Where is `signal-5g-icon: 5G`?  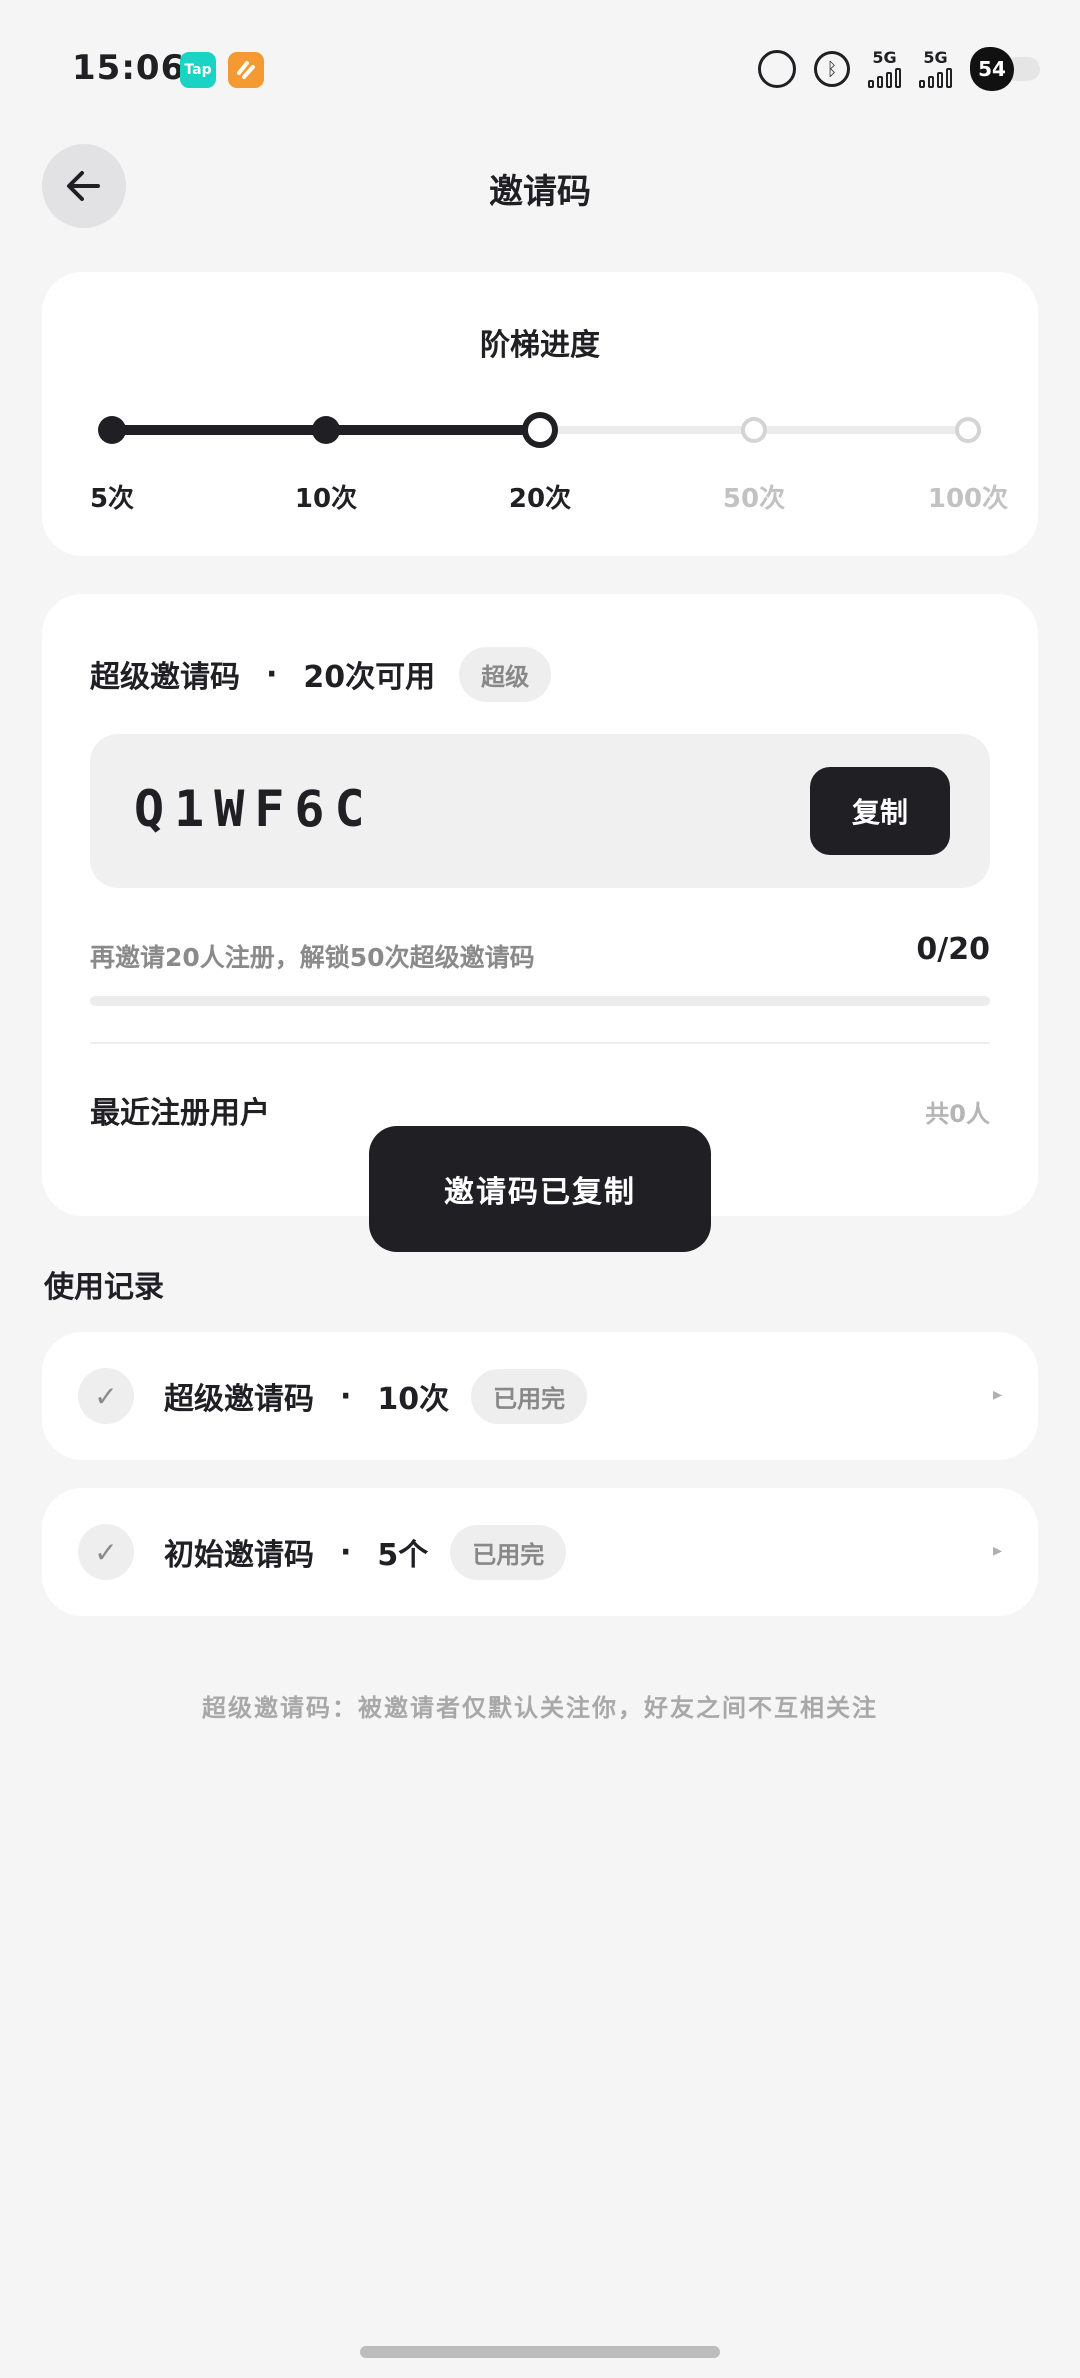
signal-5g-icon: 5G is located at coordinates (884, 69).